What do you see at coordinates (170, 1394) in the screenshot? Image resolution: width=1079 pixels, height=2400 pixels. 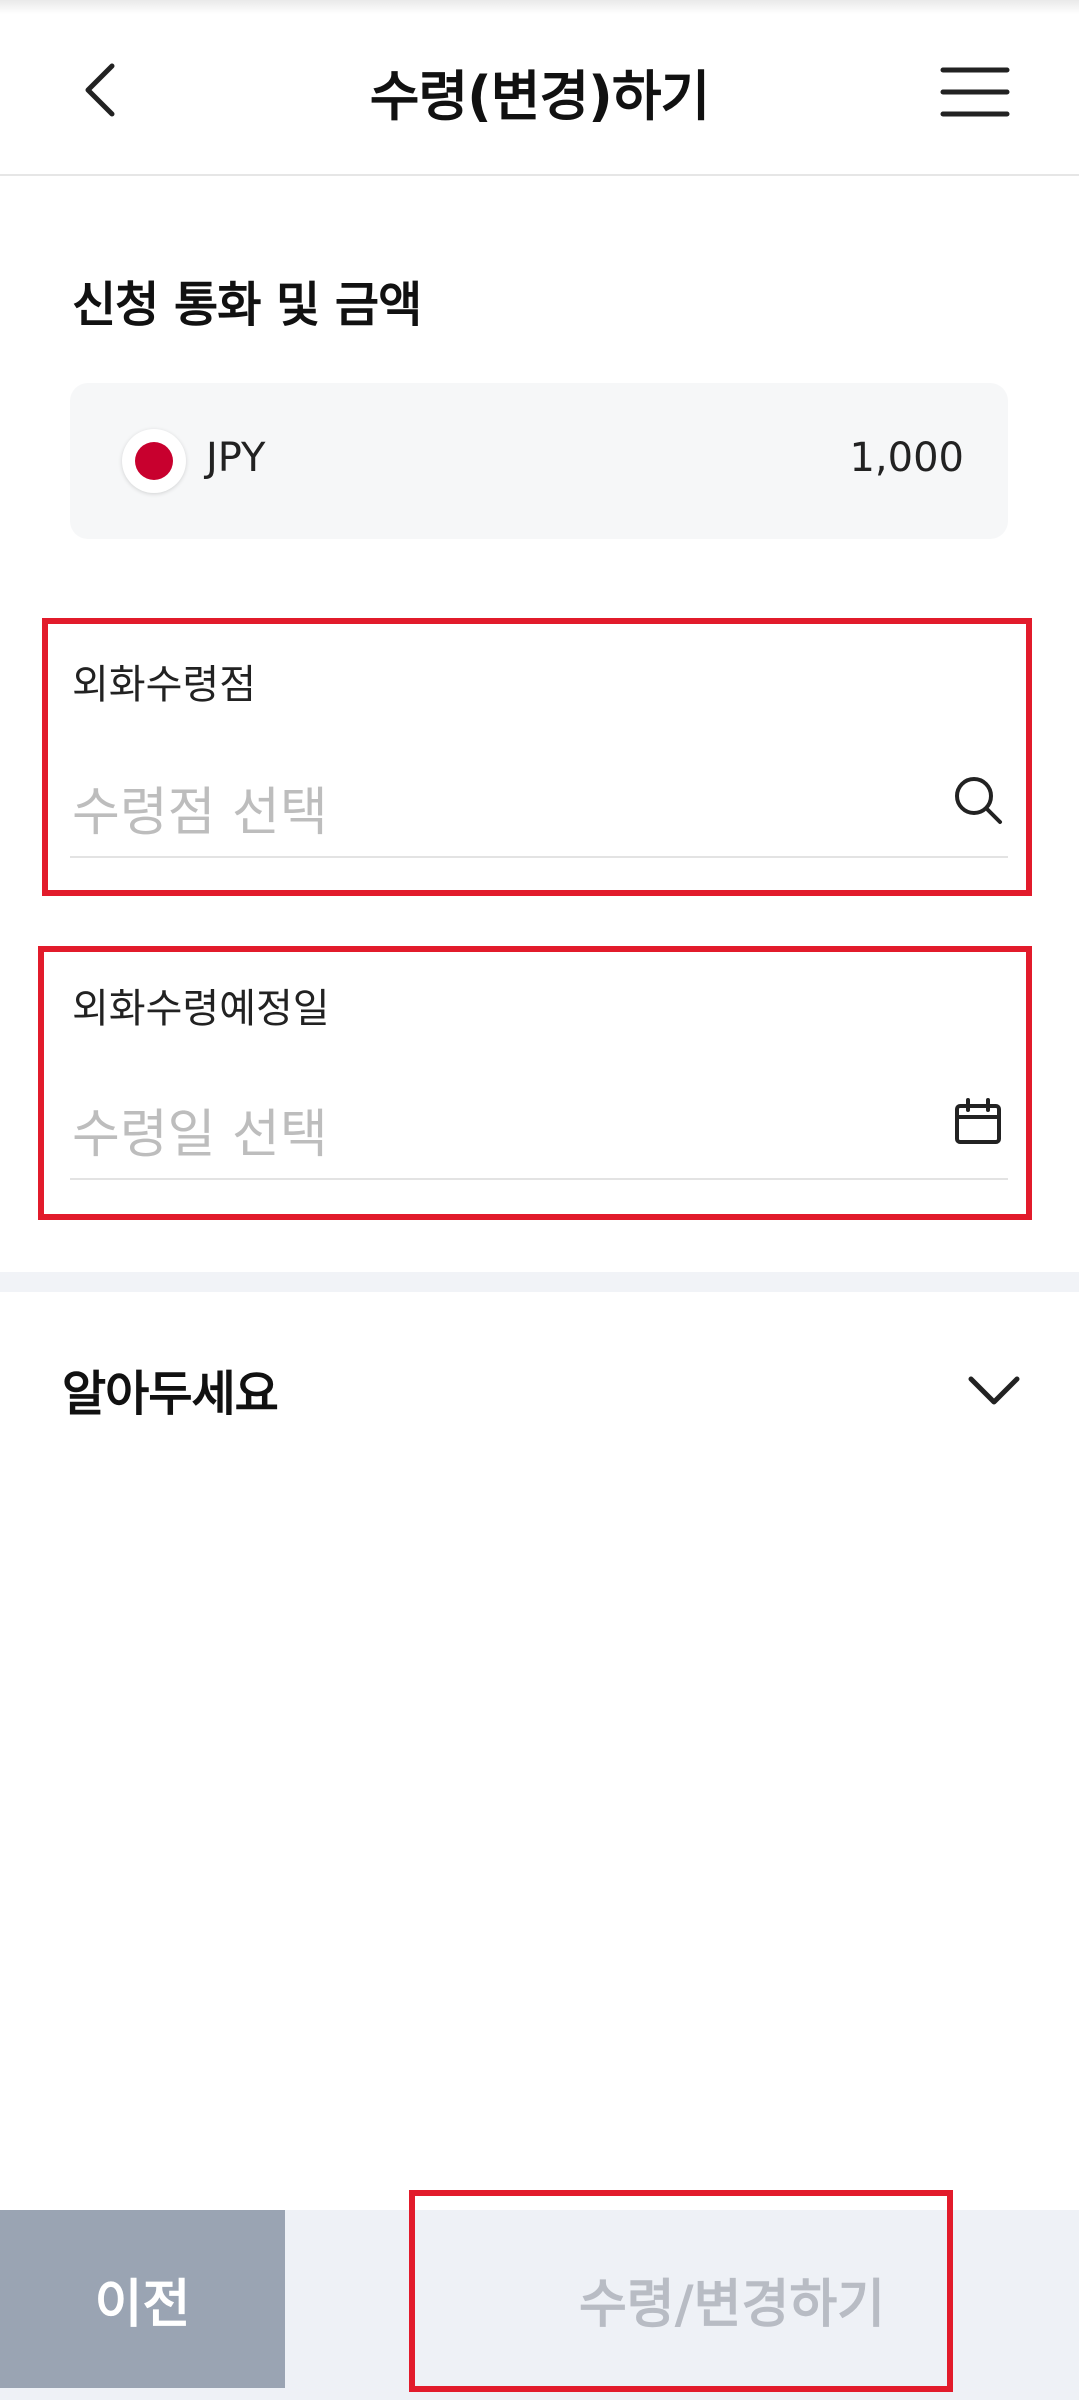 I see `notice-title: 알아두세요` at bounding box center [170, 1394].